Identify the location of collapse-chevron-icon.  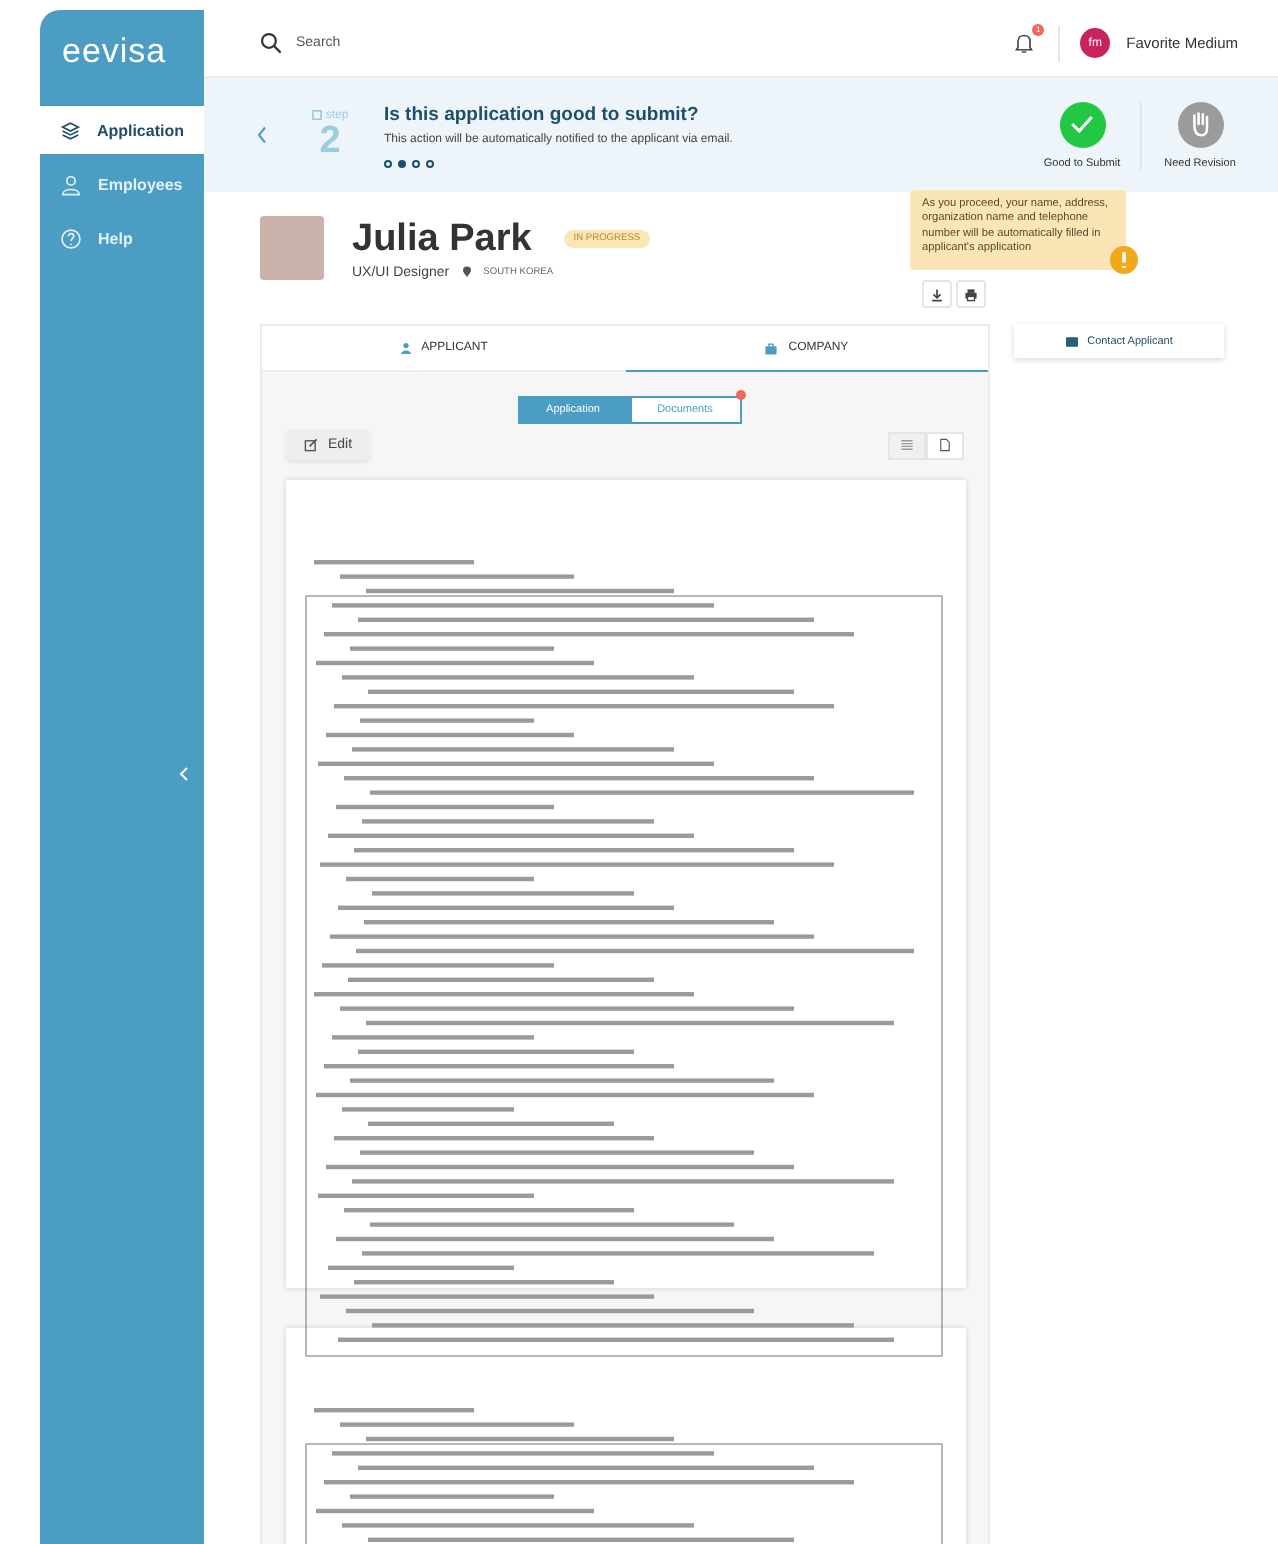
(184, 774).